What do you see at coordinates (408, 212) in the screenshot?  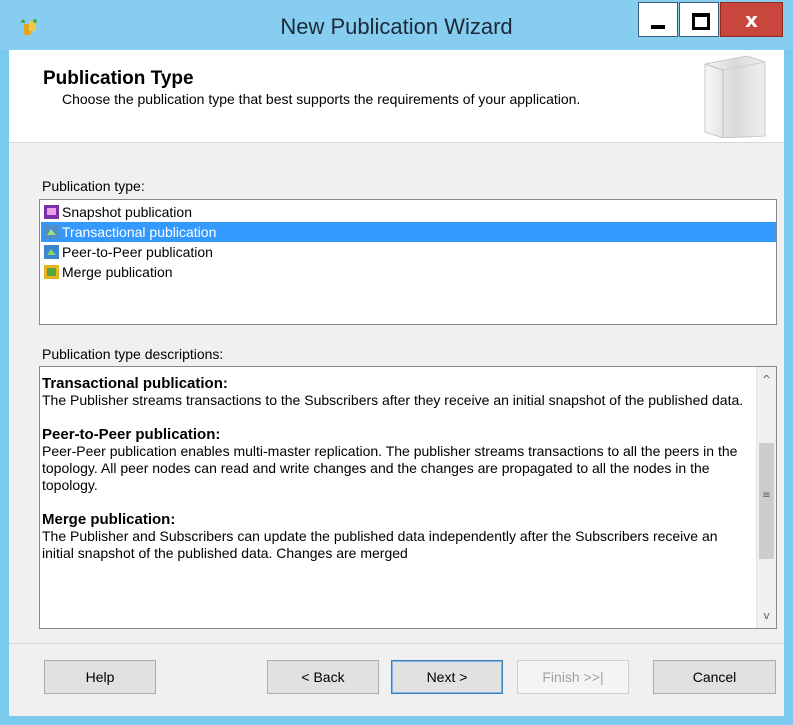 I see `list-item-snapshot: Snapshot publication` at bounding box center [408, 212].